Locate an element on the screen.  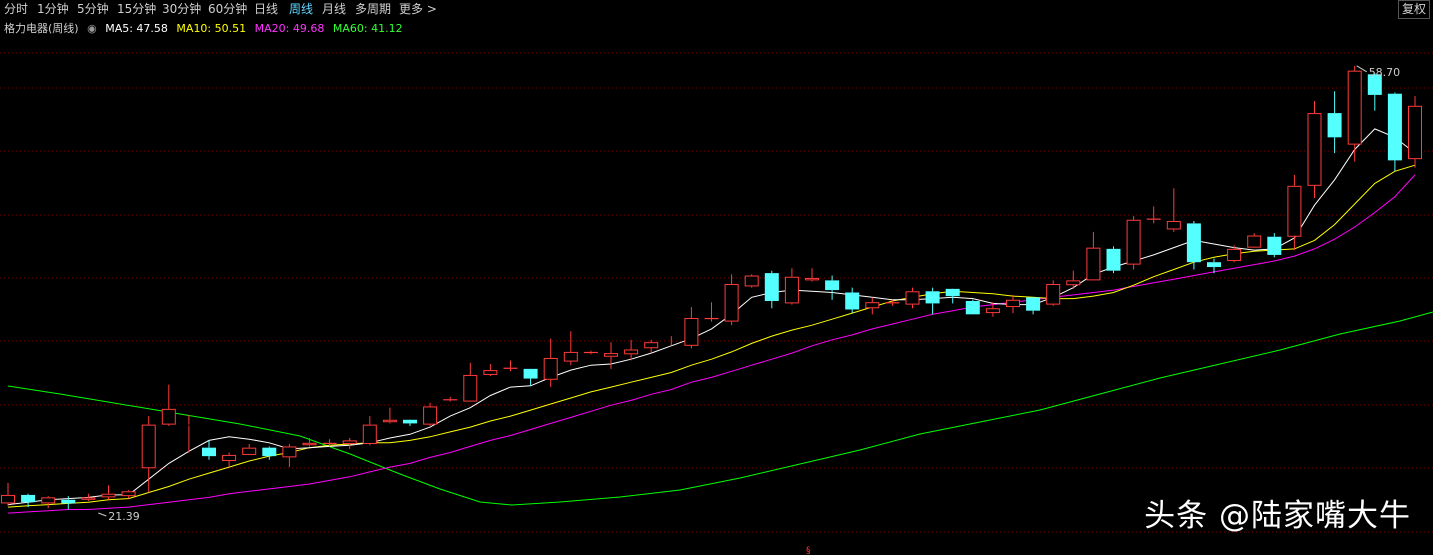
watermark: 头条 @陆家嘴大牛 is located at coordinates (1277, 516).